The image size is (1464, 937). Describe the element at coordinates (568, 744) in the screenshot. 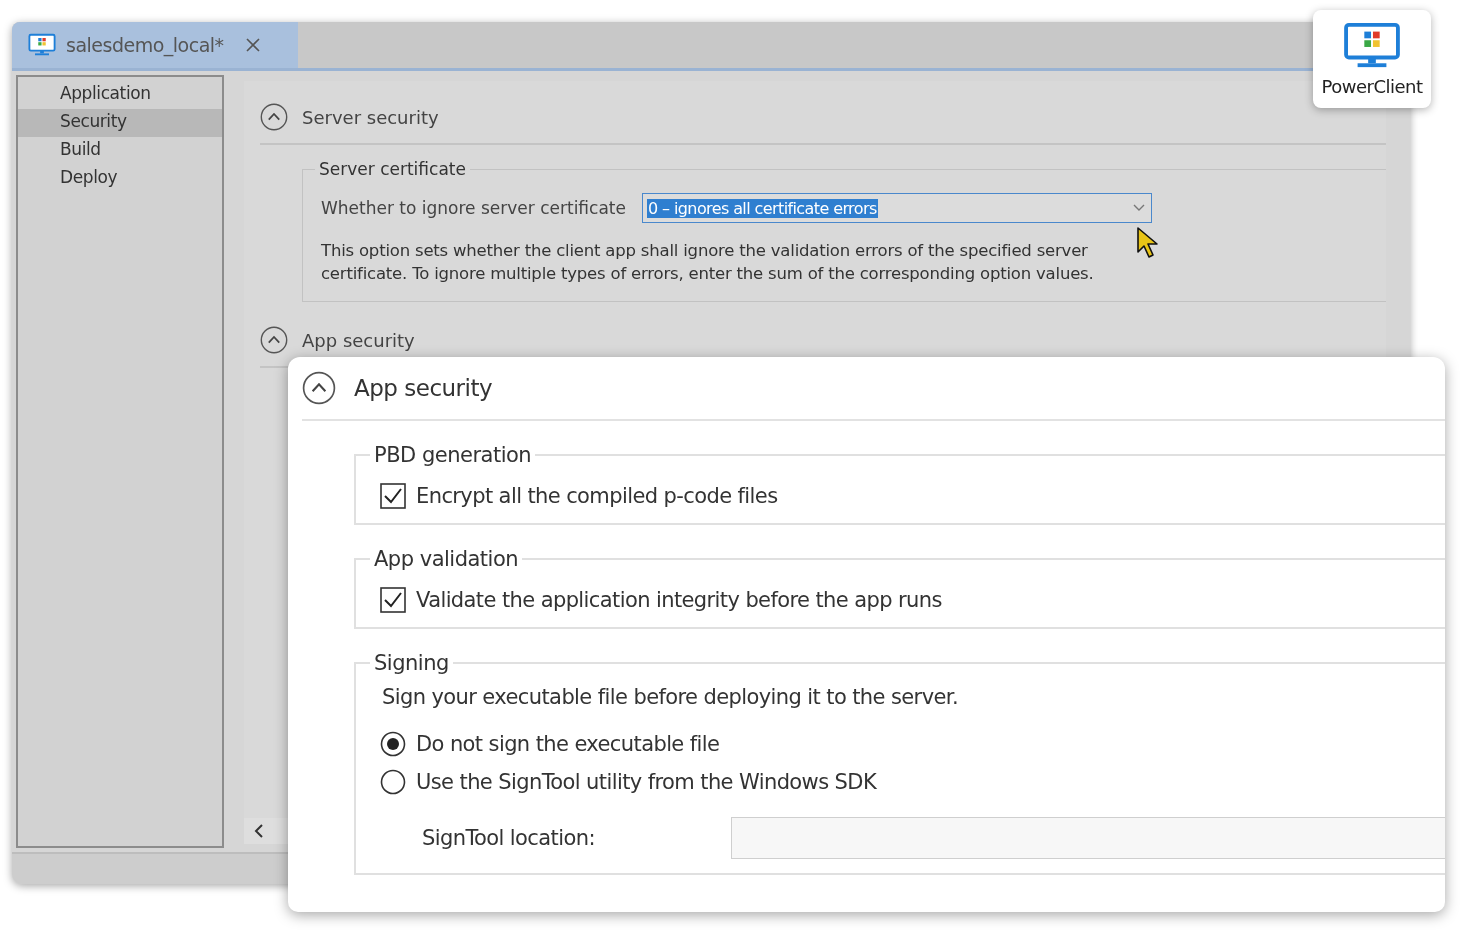

I see `radio-label: Do not sign the executable file` at that location.